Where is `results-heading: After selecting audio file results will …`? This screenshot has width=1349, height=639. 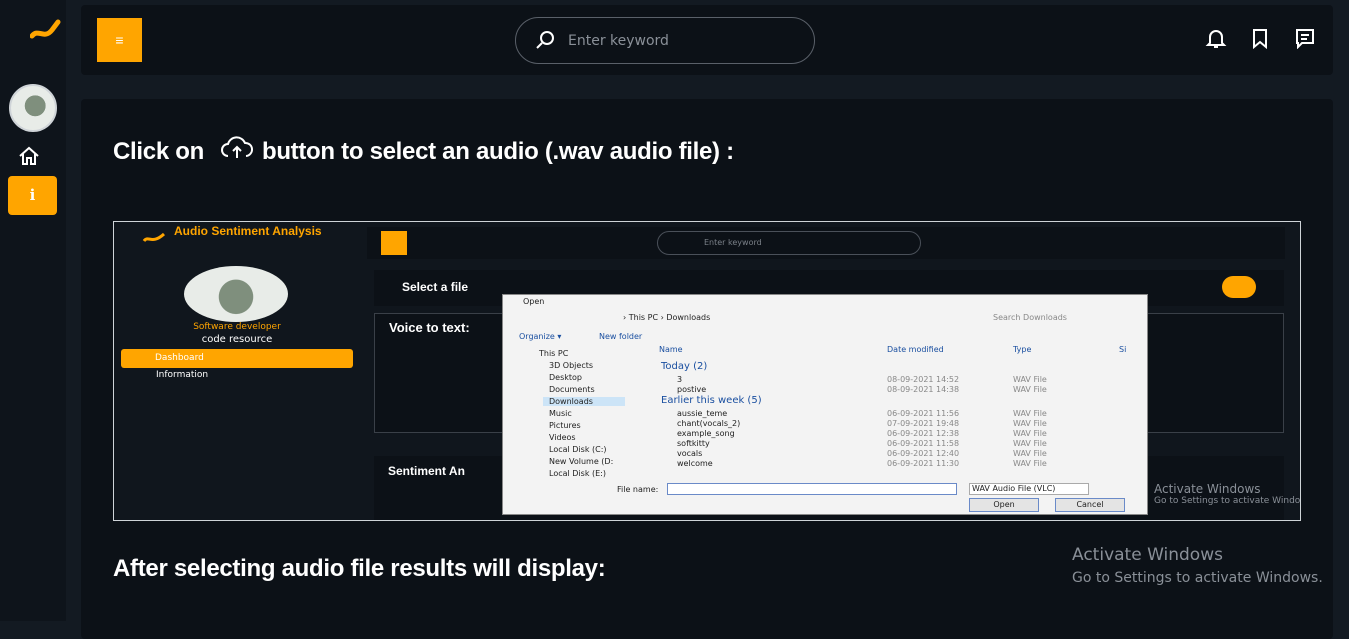
results-heading: After selecting audio file results will … is located at coordinates (359, 568).